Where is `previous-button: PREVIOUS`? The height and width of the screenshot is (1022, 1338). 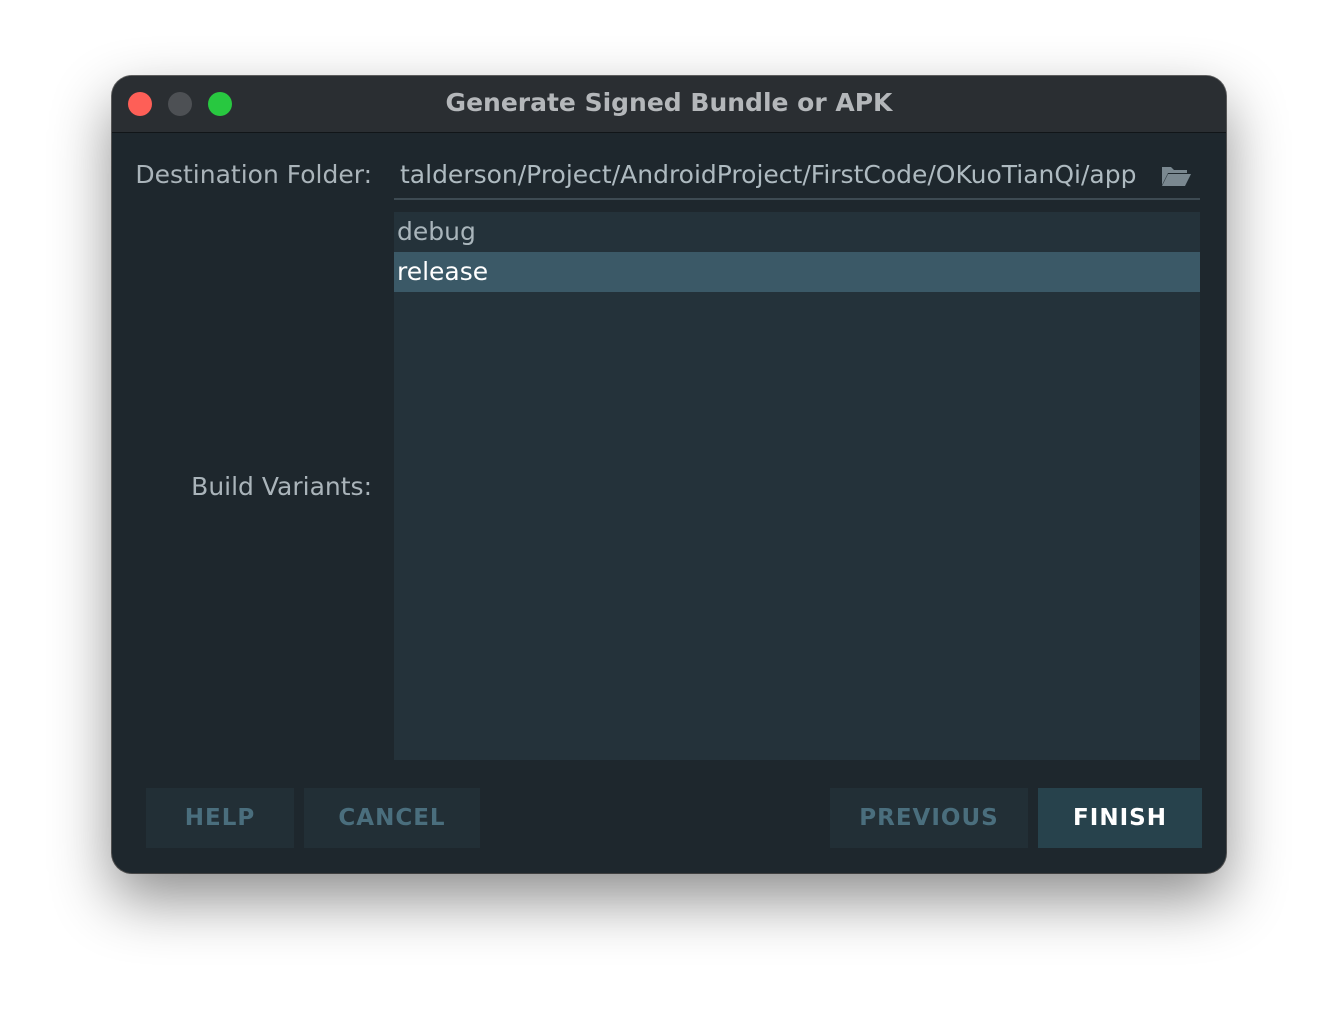 previous-button: PREVIOUS is located at coordinates (929, 818).